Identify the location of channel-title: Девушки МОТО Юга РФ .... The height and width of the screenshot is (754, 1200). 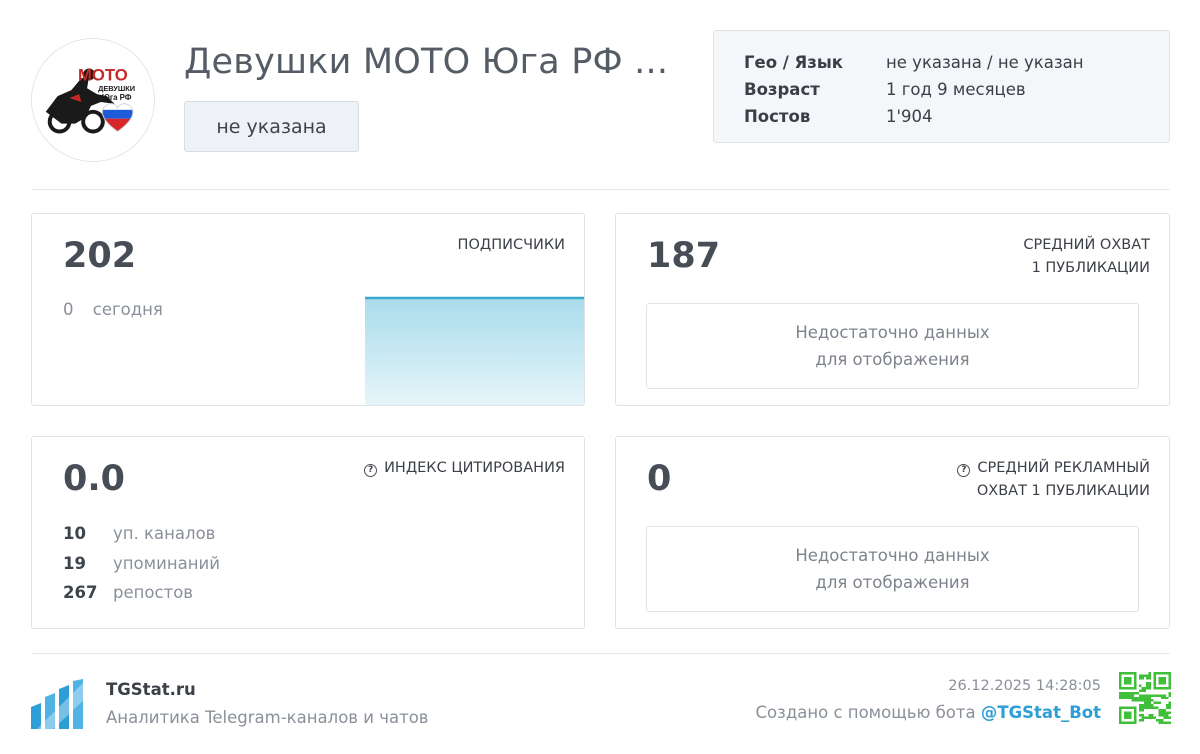
(426, 62).